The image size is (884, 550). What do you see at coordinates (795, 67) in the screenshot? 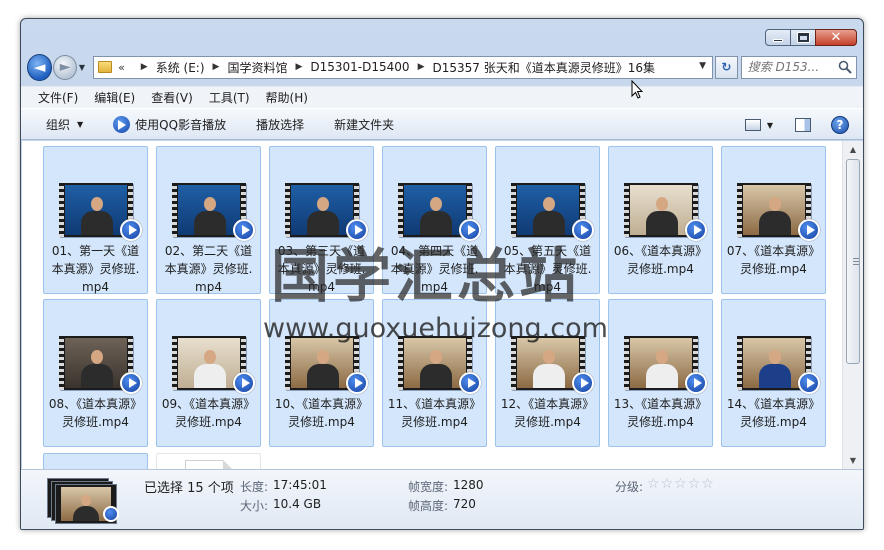
I see `search-input` at bounding box center [795, 67].